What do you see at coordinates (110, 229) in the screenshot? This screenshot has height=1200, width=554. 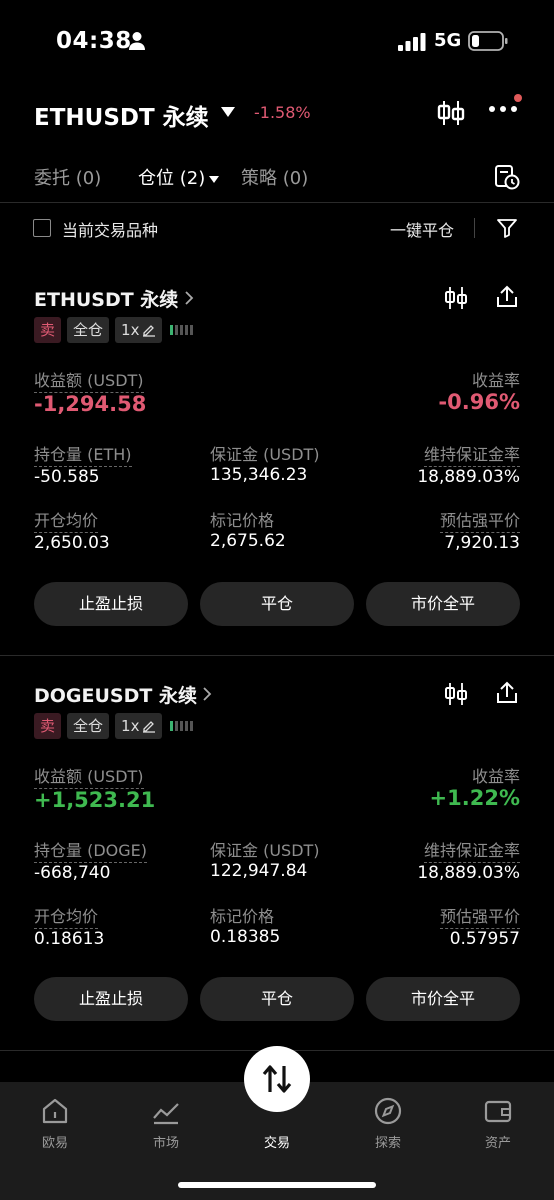 I see `current-symbol-label: 当前交易品种` at bounding box center [110, 229].